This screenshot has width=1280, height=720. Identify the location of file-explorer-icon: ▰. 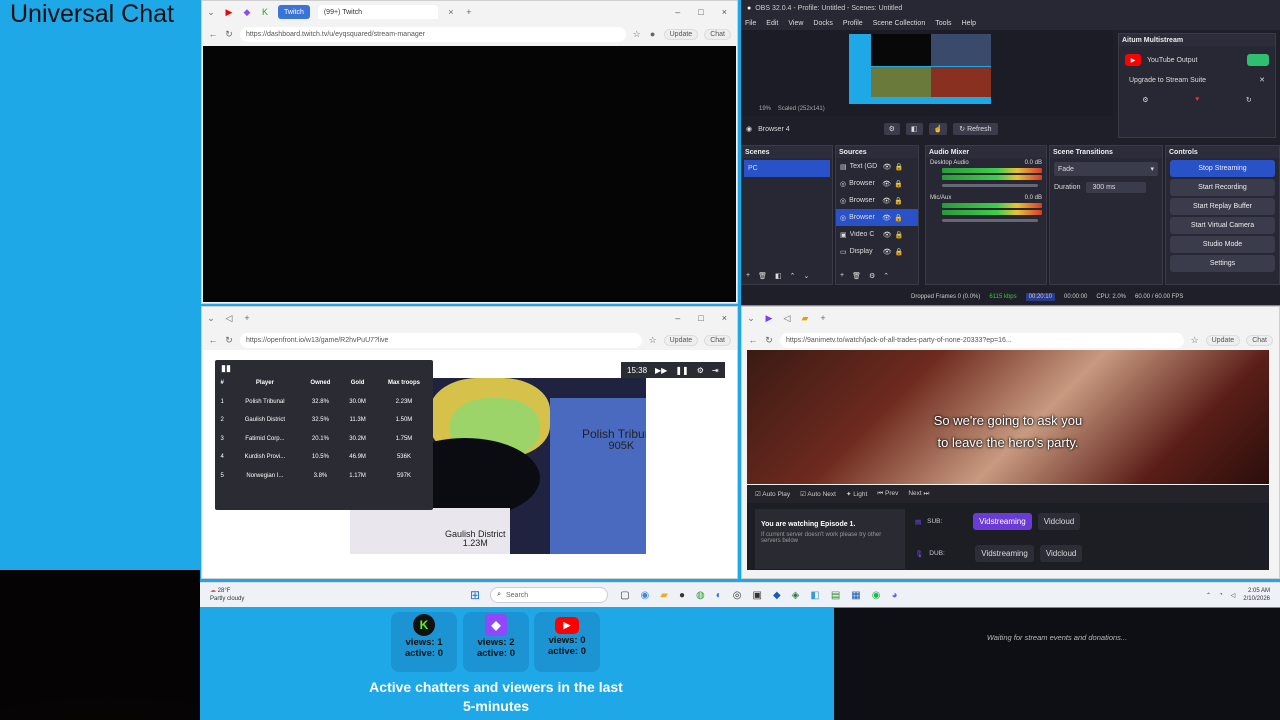
(664, 595).